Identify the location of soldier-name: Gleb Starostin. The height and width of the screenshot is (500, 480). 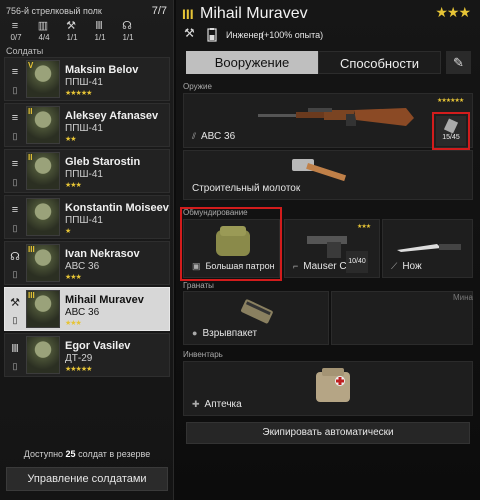
(103, 162).